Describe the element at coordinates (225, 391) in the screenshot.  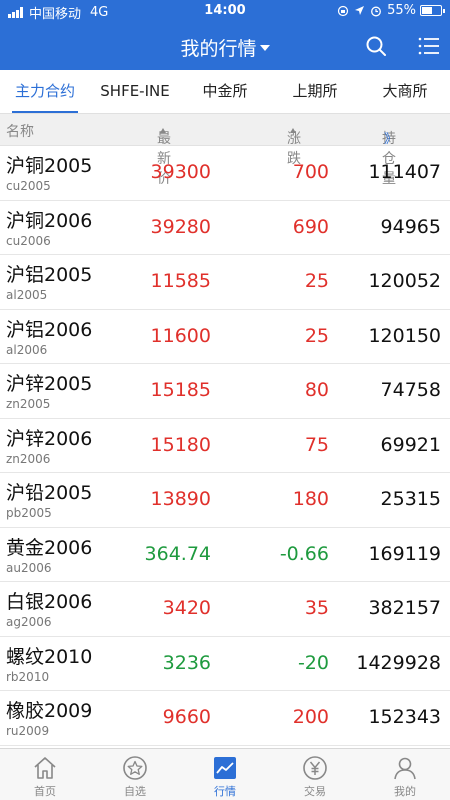
I see `table-row: 沪锌2005 zn2005 15185 80 74758` at that location.